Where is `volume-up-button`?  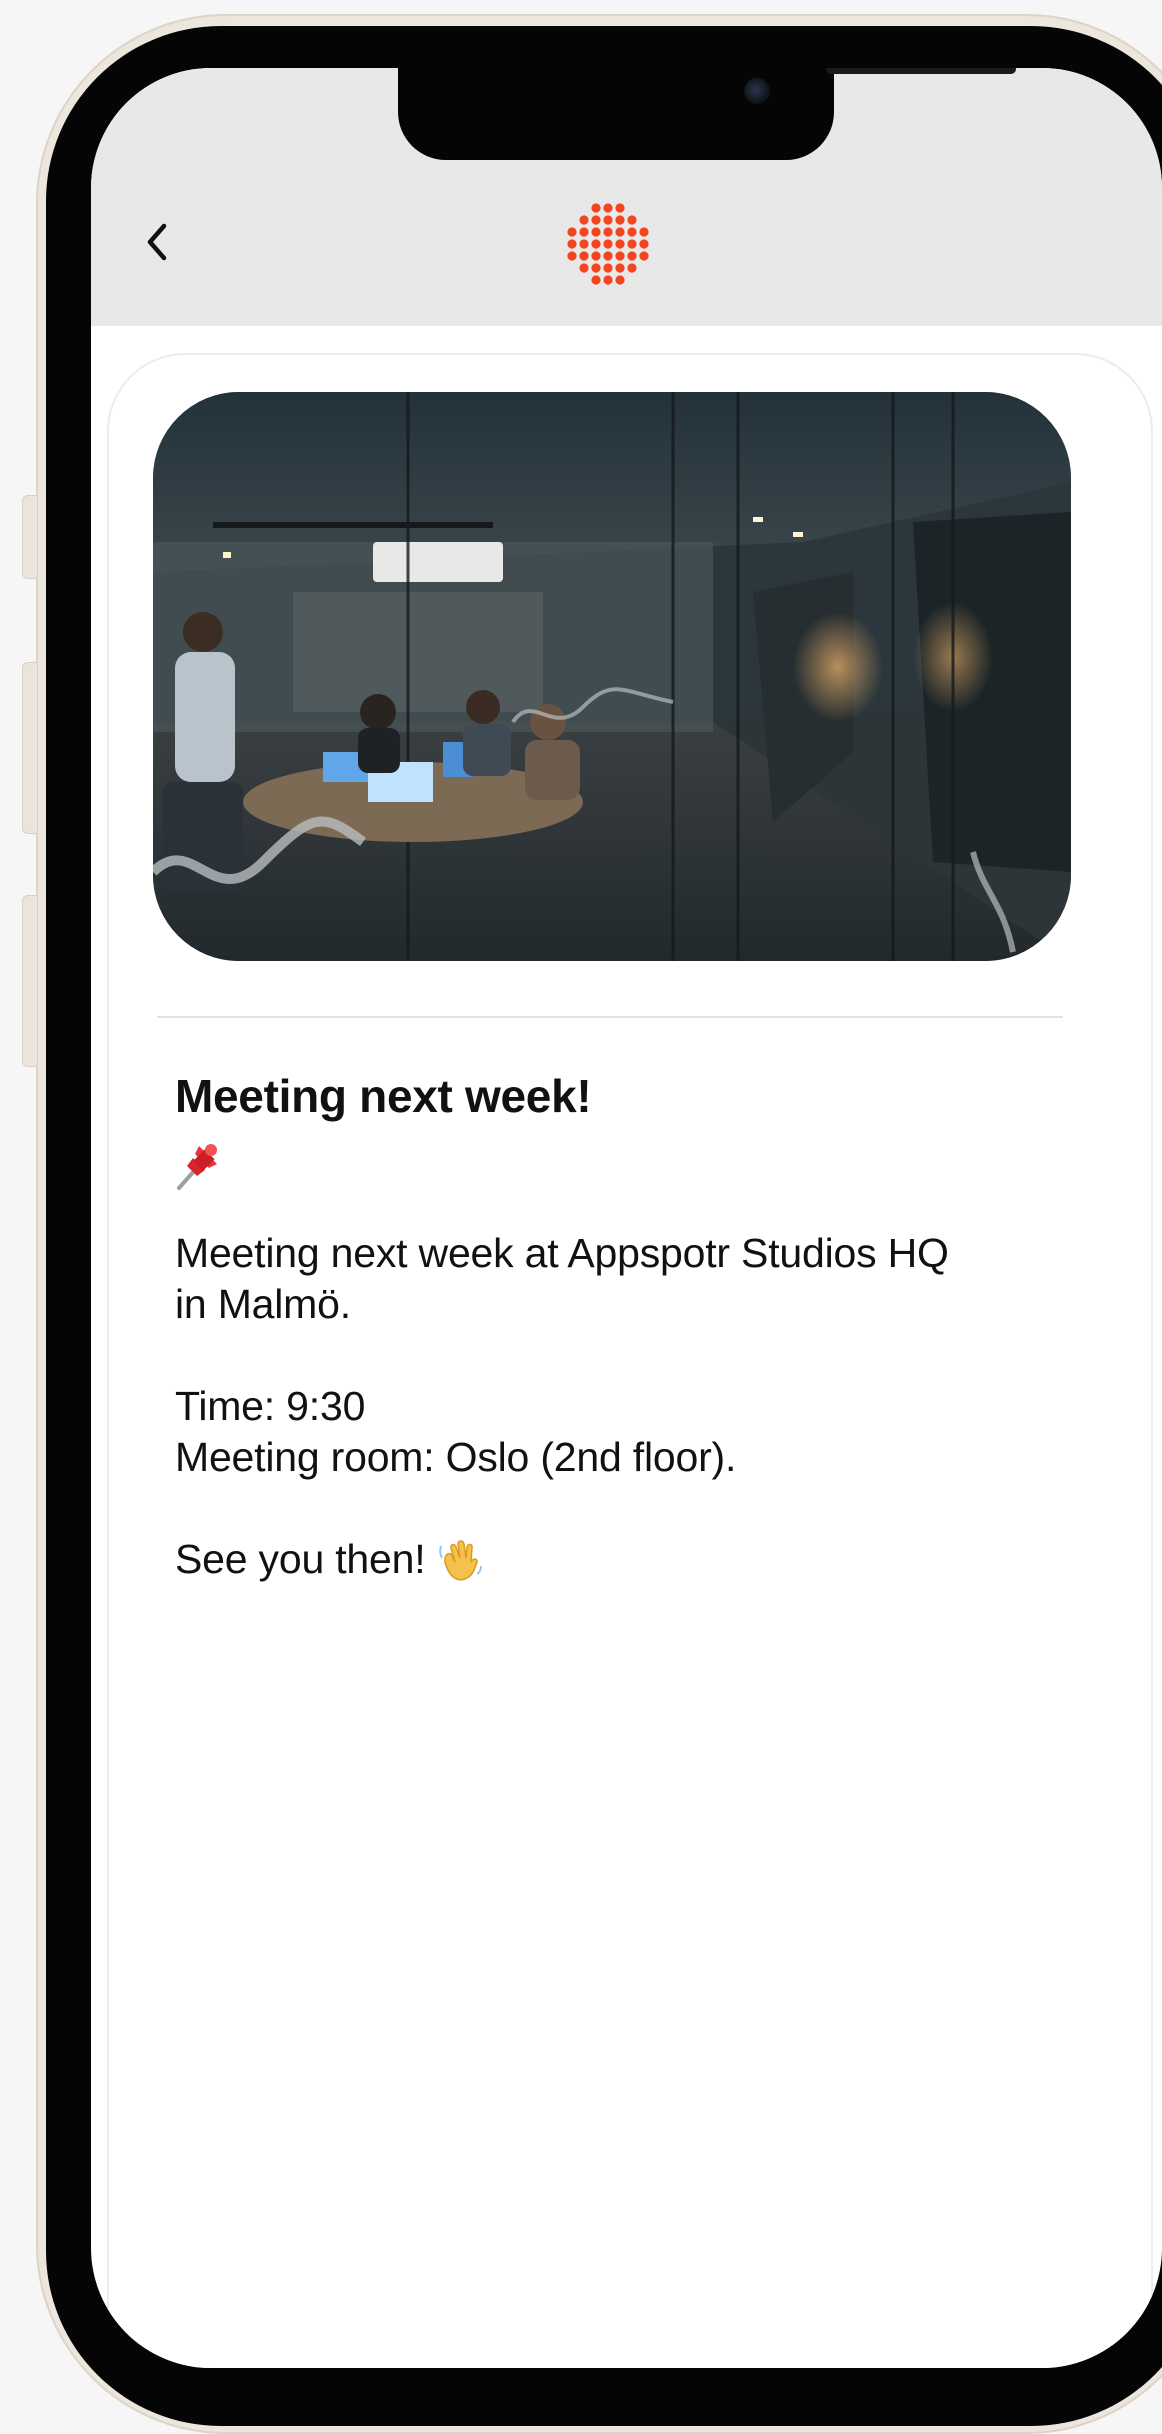 volume-up-button is located at coordinates (30, 748).